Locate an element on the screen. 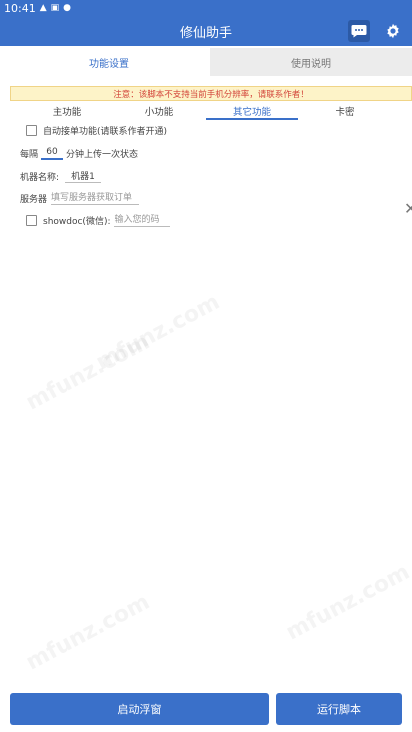 The image size is (412, 732). showdoc-row: showdoc(微信): is located at coordinates (98, 220).